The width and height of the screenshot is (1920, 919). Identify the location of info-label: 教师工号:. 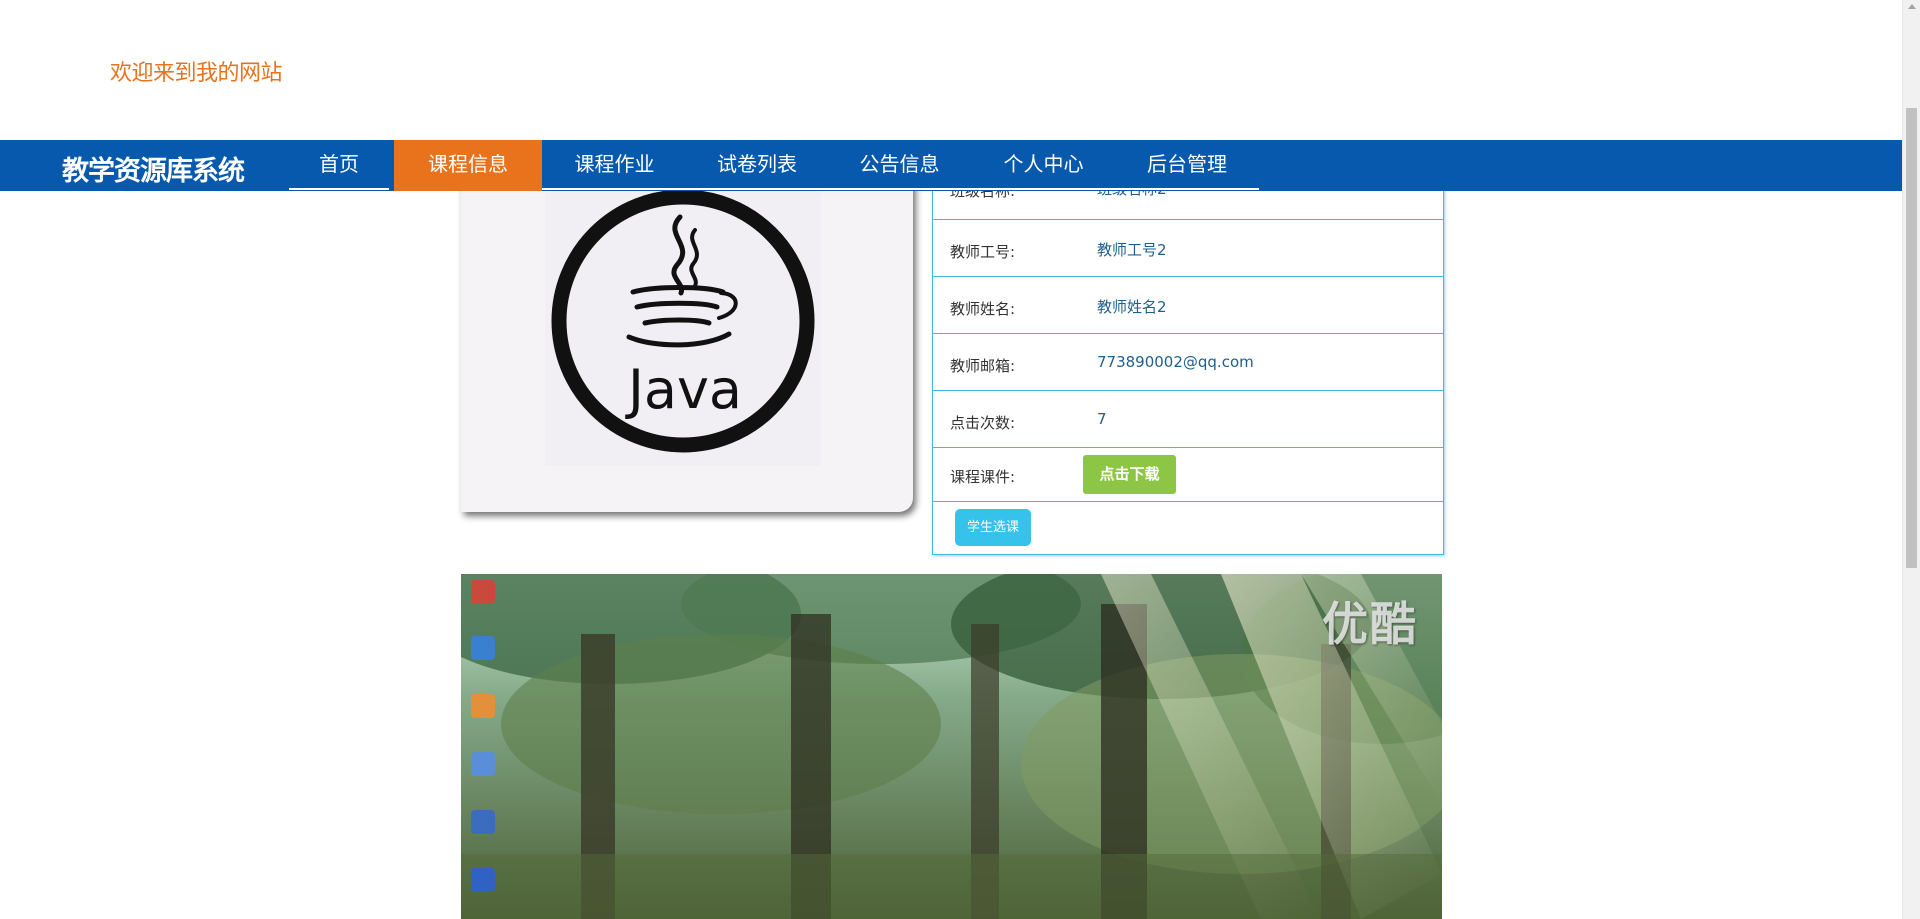
(983, 252).